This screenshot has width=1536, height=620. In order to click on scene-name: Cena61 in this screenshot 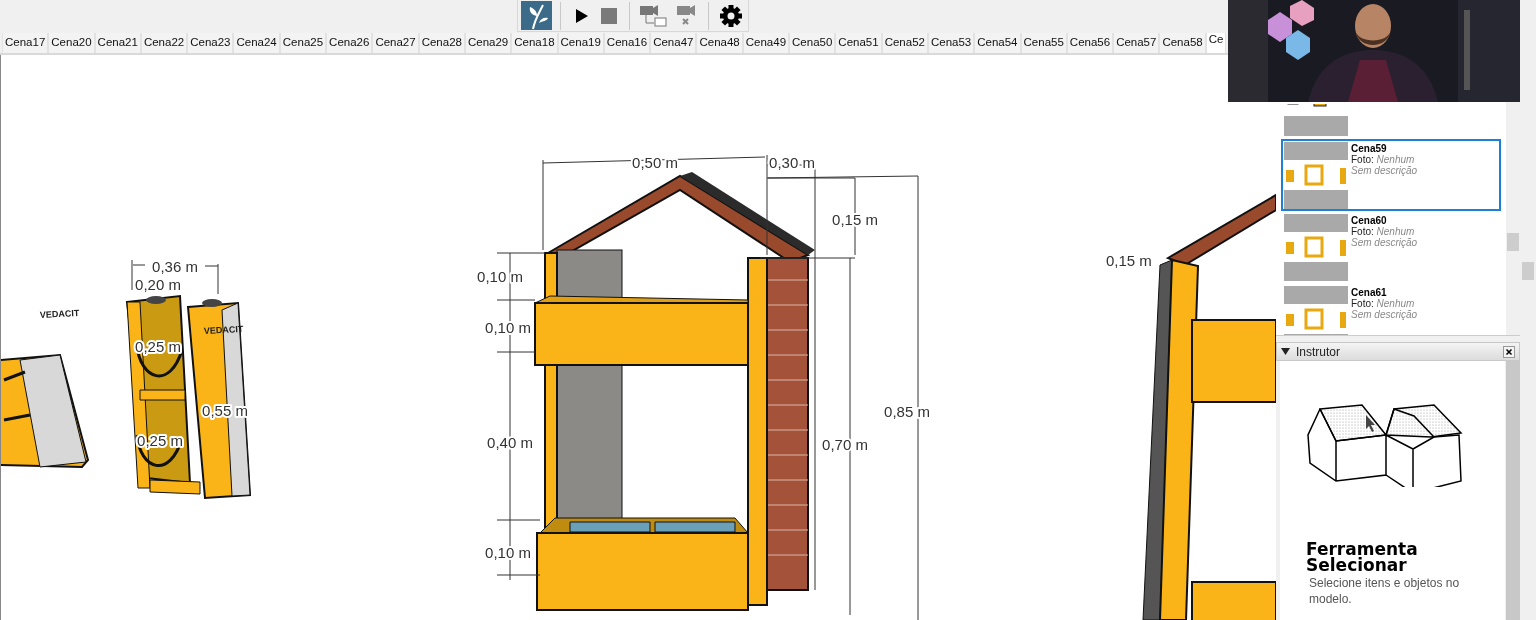, I will do `click(1369, 292)`.